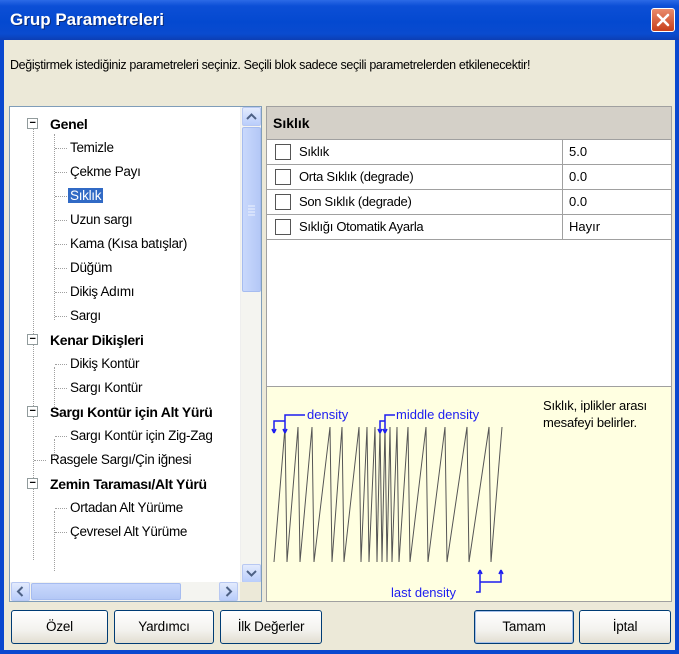 This screenshot has height=654, width=679. I want to click on scroll-up-button, so click(251, 116).